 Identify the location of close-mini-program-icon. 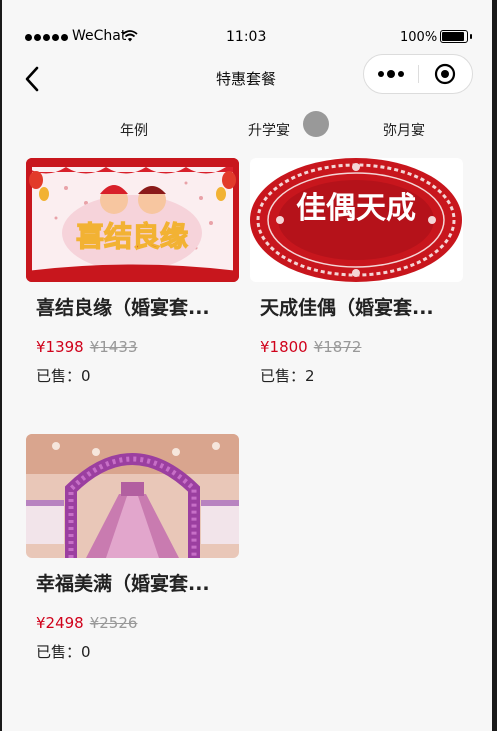
(445, 74).